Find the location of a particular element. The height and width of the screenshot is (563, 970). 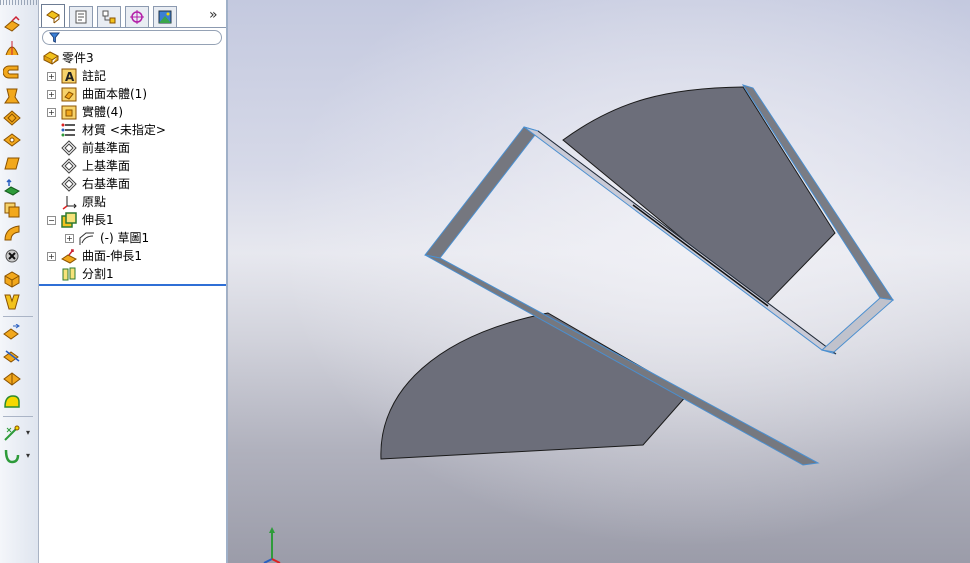

part-icon is located at coordinates (51, 58).